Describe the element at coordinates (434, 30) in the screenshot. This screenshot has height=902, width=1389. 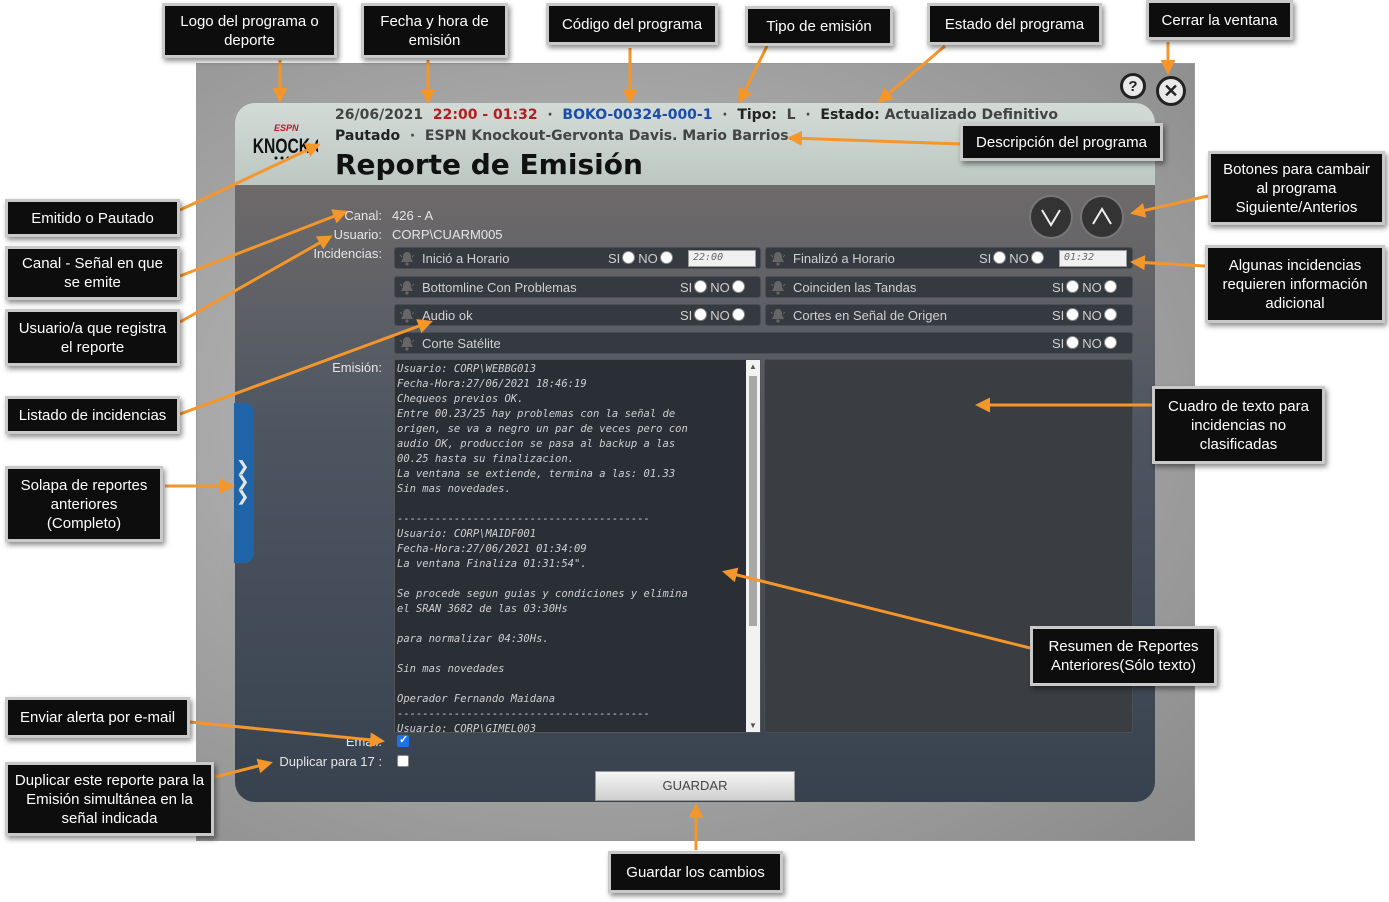
I see `callout-fecha: Fecha y hora de emisión` at that location.